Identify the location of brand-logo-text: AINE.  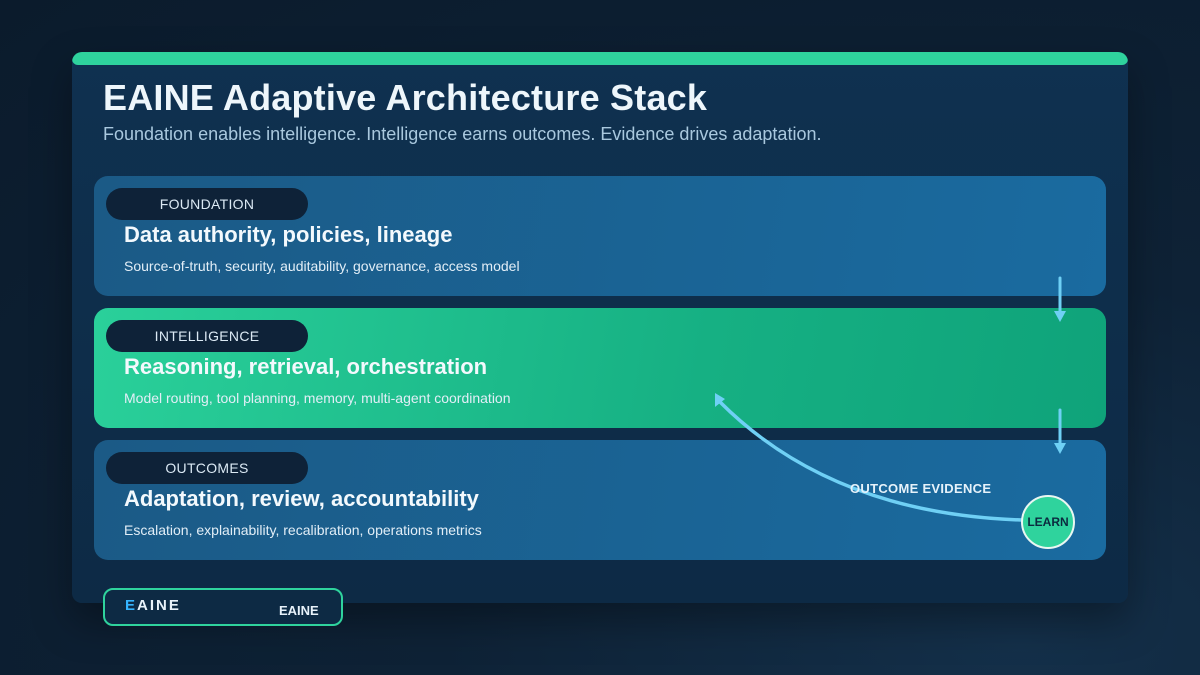
(159, 605).